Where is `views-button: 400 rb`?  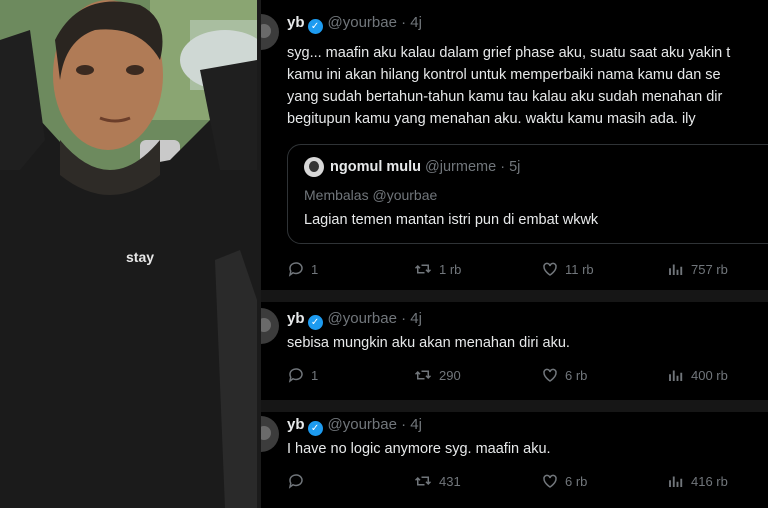
views-button: 400 rb is located at coordinates (697, 375).